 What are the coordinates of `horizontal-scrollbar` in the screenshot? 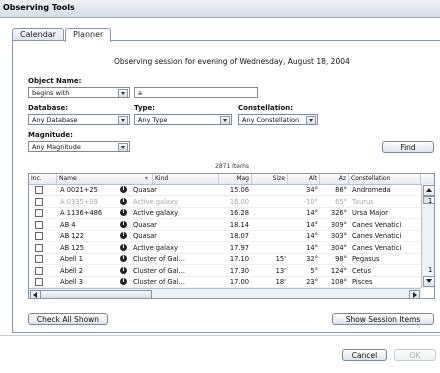 It's located at (225, 293).